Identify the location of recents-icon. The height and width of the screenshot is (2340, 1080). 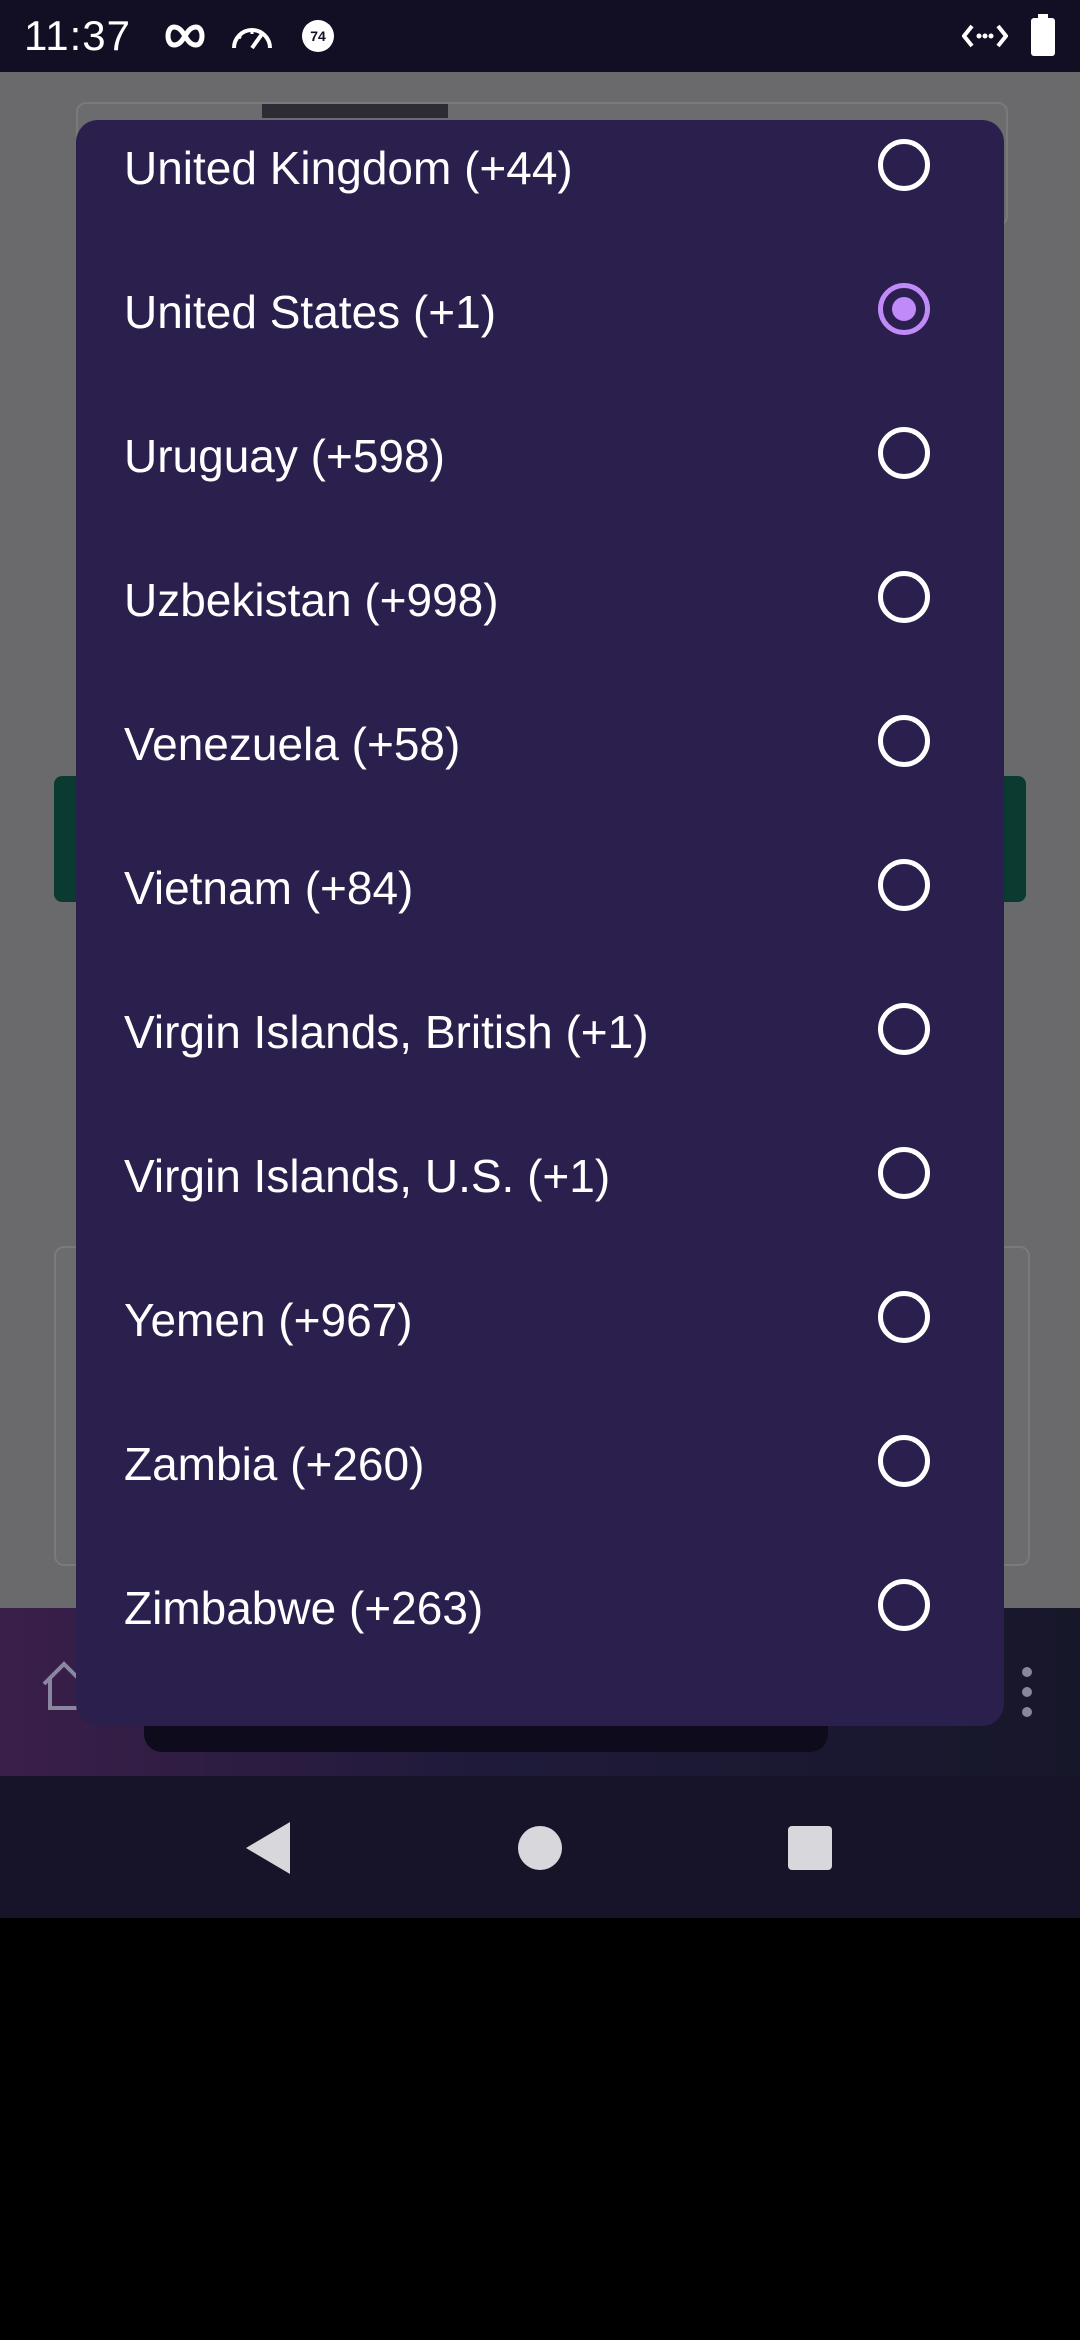
(810, 1848).